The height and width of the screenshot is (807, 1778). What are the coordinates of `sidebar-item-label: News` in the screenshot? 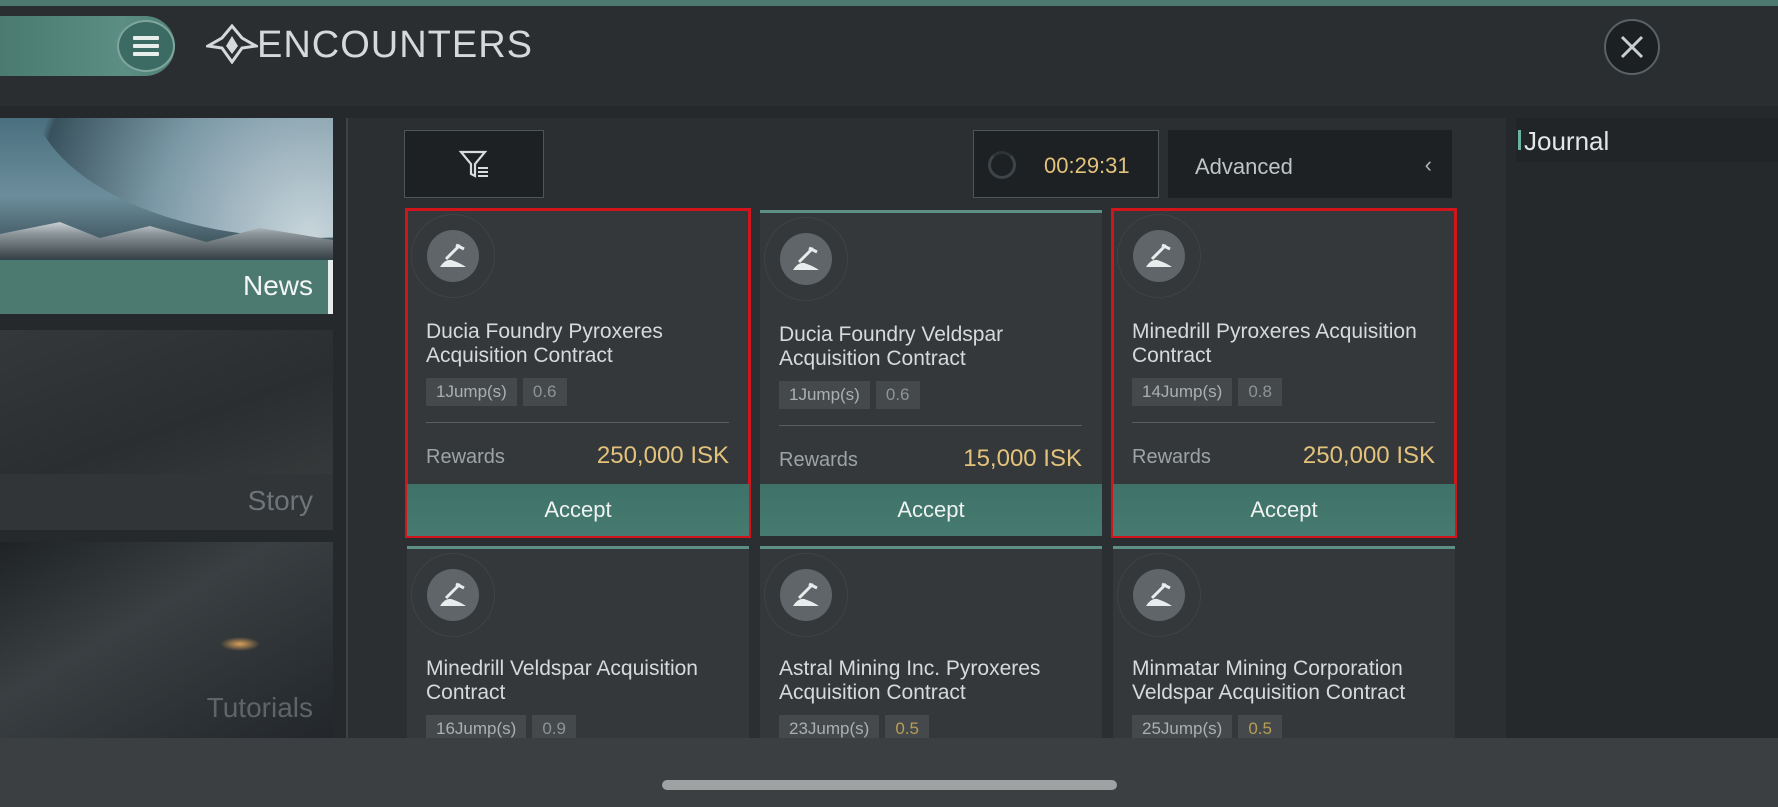 It's located at (277, 285).